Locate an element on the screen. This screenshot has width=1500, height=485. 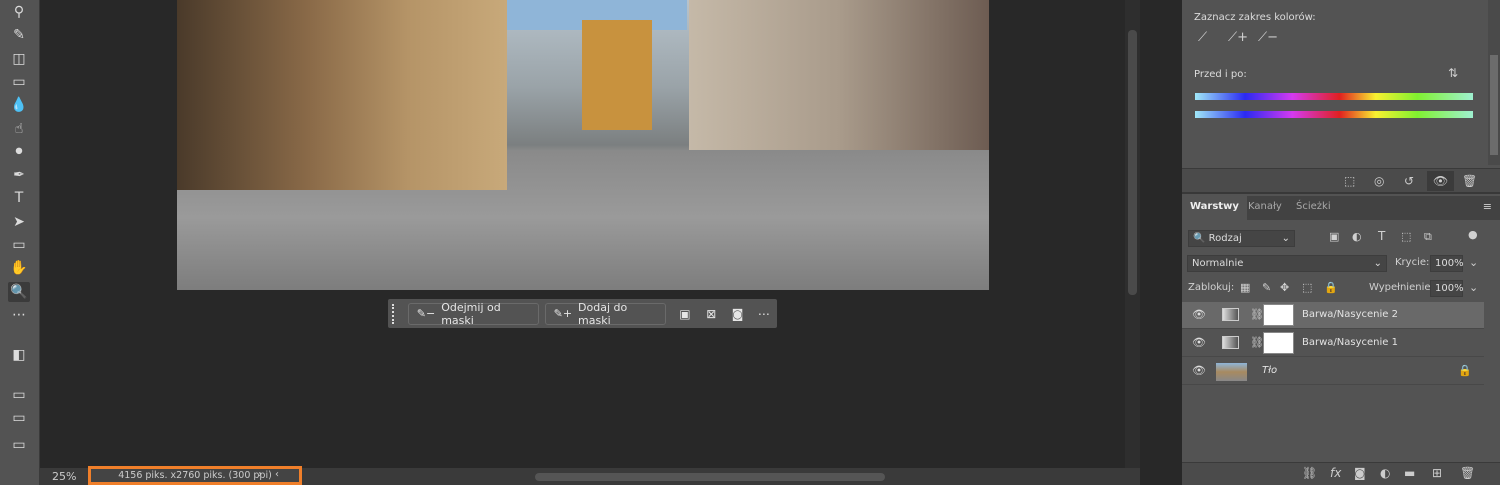
view-previous-state-icon: ◎ is located at coordinates (1379, 181).